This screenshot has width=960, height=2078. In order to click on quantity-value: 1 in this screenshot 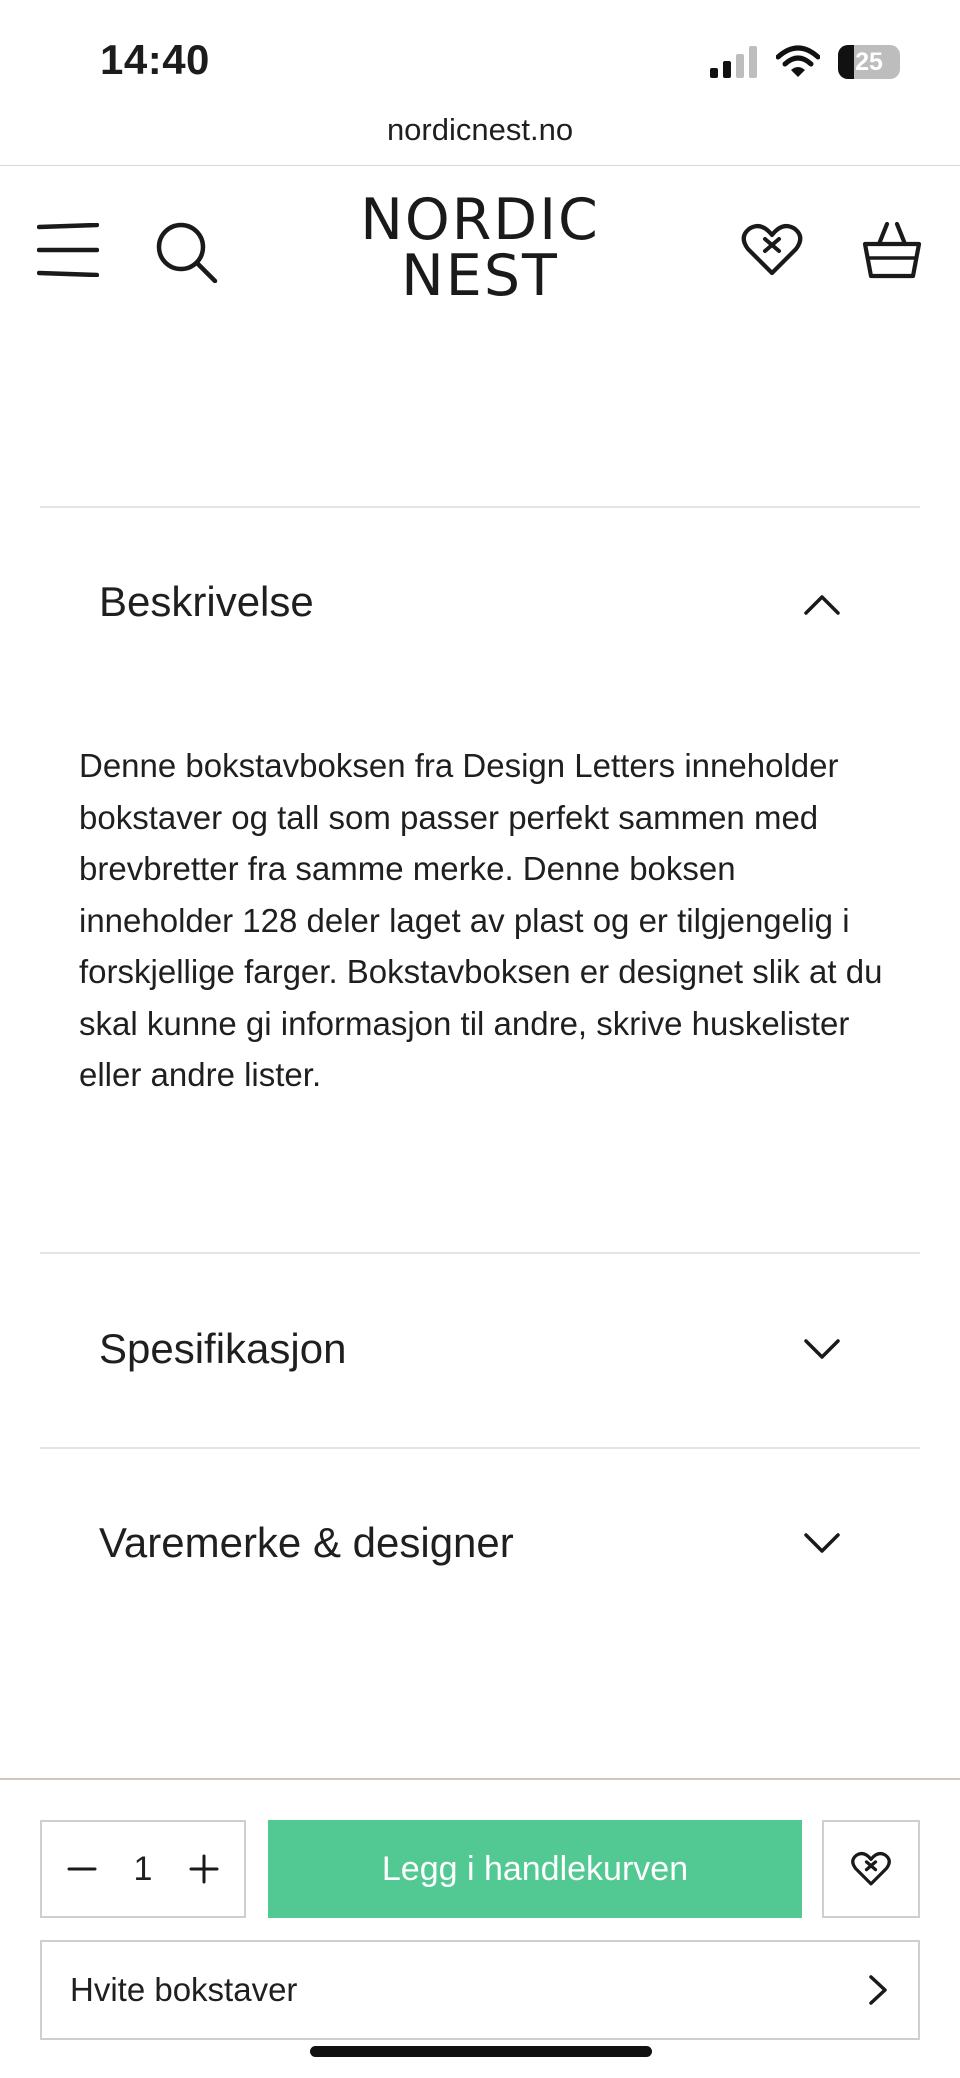, I will do `click(143, 1869)`.